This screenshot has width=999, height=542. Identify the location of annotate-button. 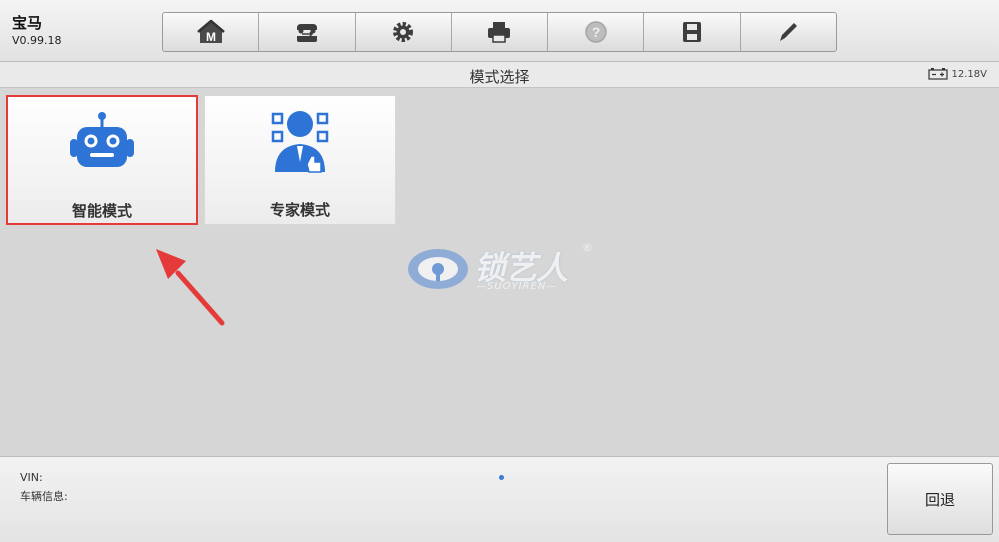
(788, 32).